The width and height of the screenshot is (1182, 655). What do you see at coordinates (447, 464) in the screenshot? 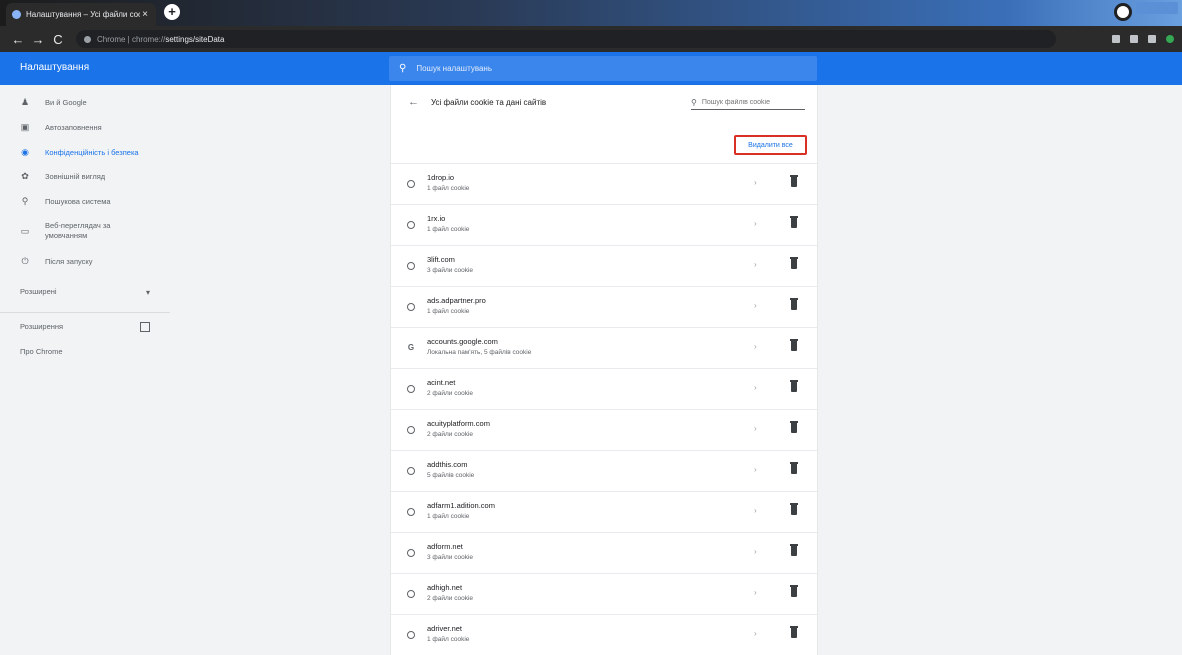
I see `site-name: addthis.com` at bounding box center [447, 464].